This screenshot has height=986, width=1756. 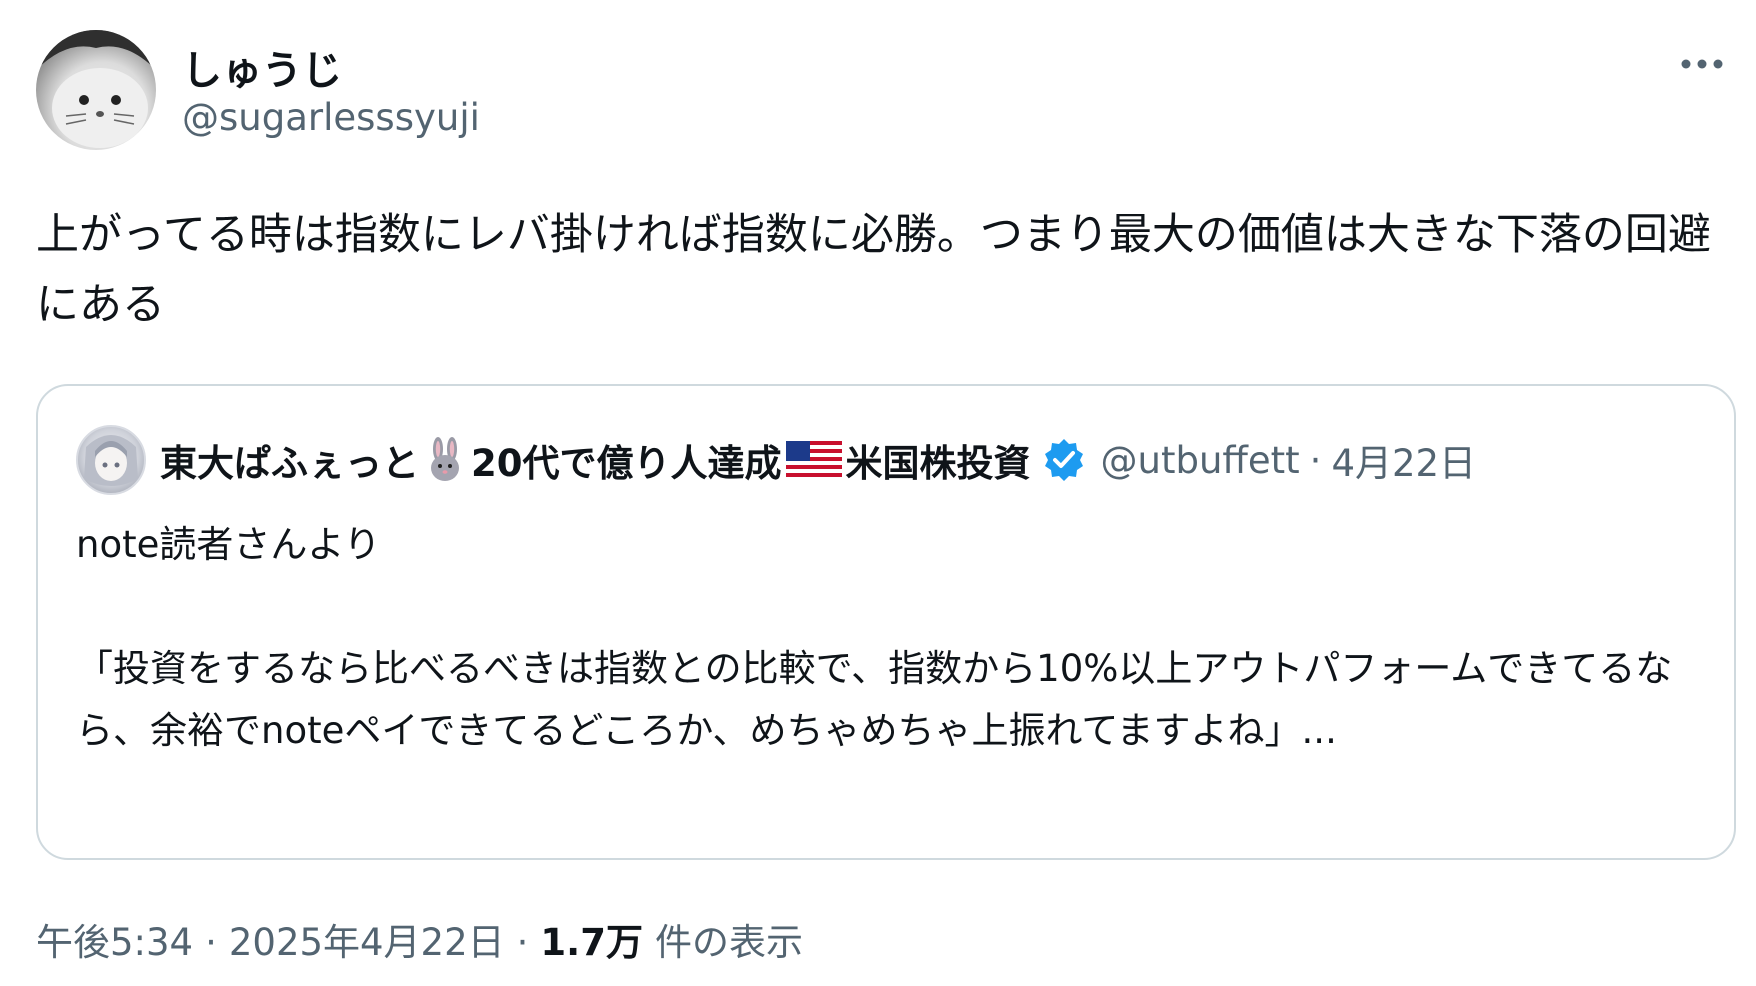 I want to click on quoted-text-line1: note読者さんより, so click(x=228, y=544).